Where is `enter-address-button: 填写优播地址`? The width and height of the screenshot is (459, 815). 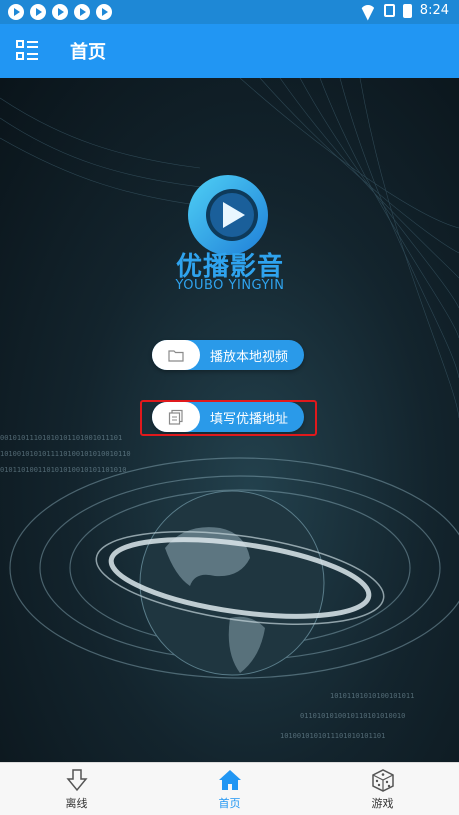
enter-address-button: 填写优播地址 is located at coordinates (228, 417).